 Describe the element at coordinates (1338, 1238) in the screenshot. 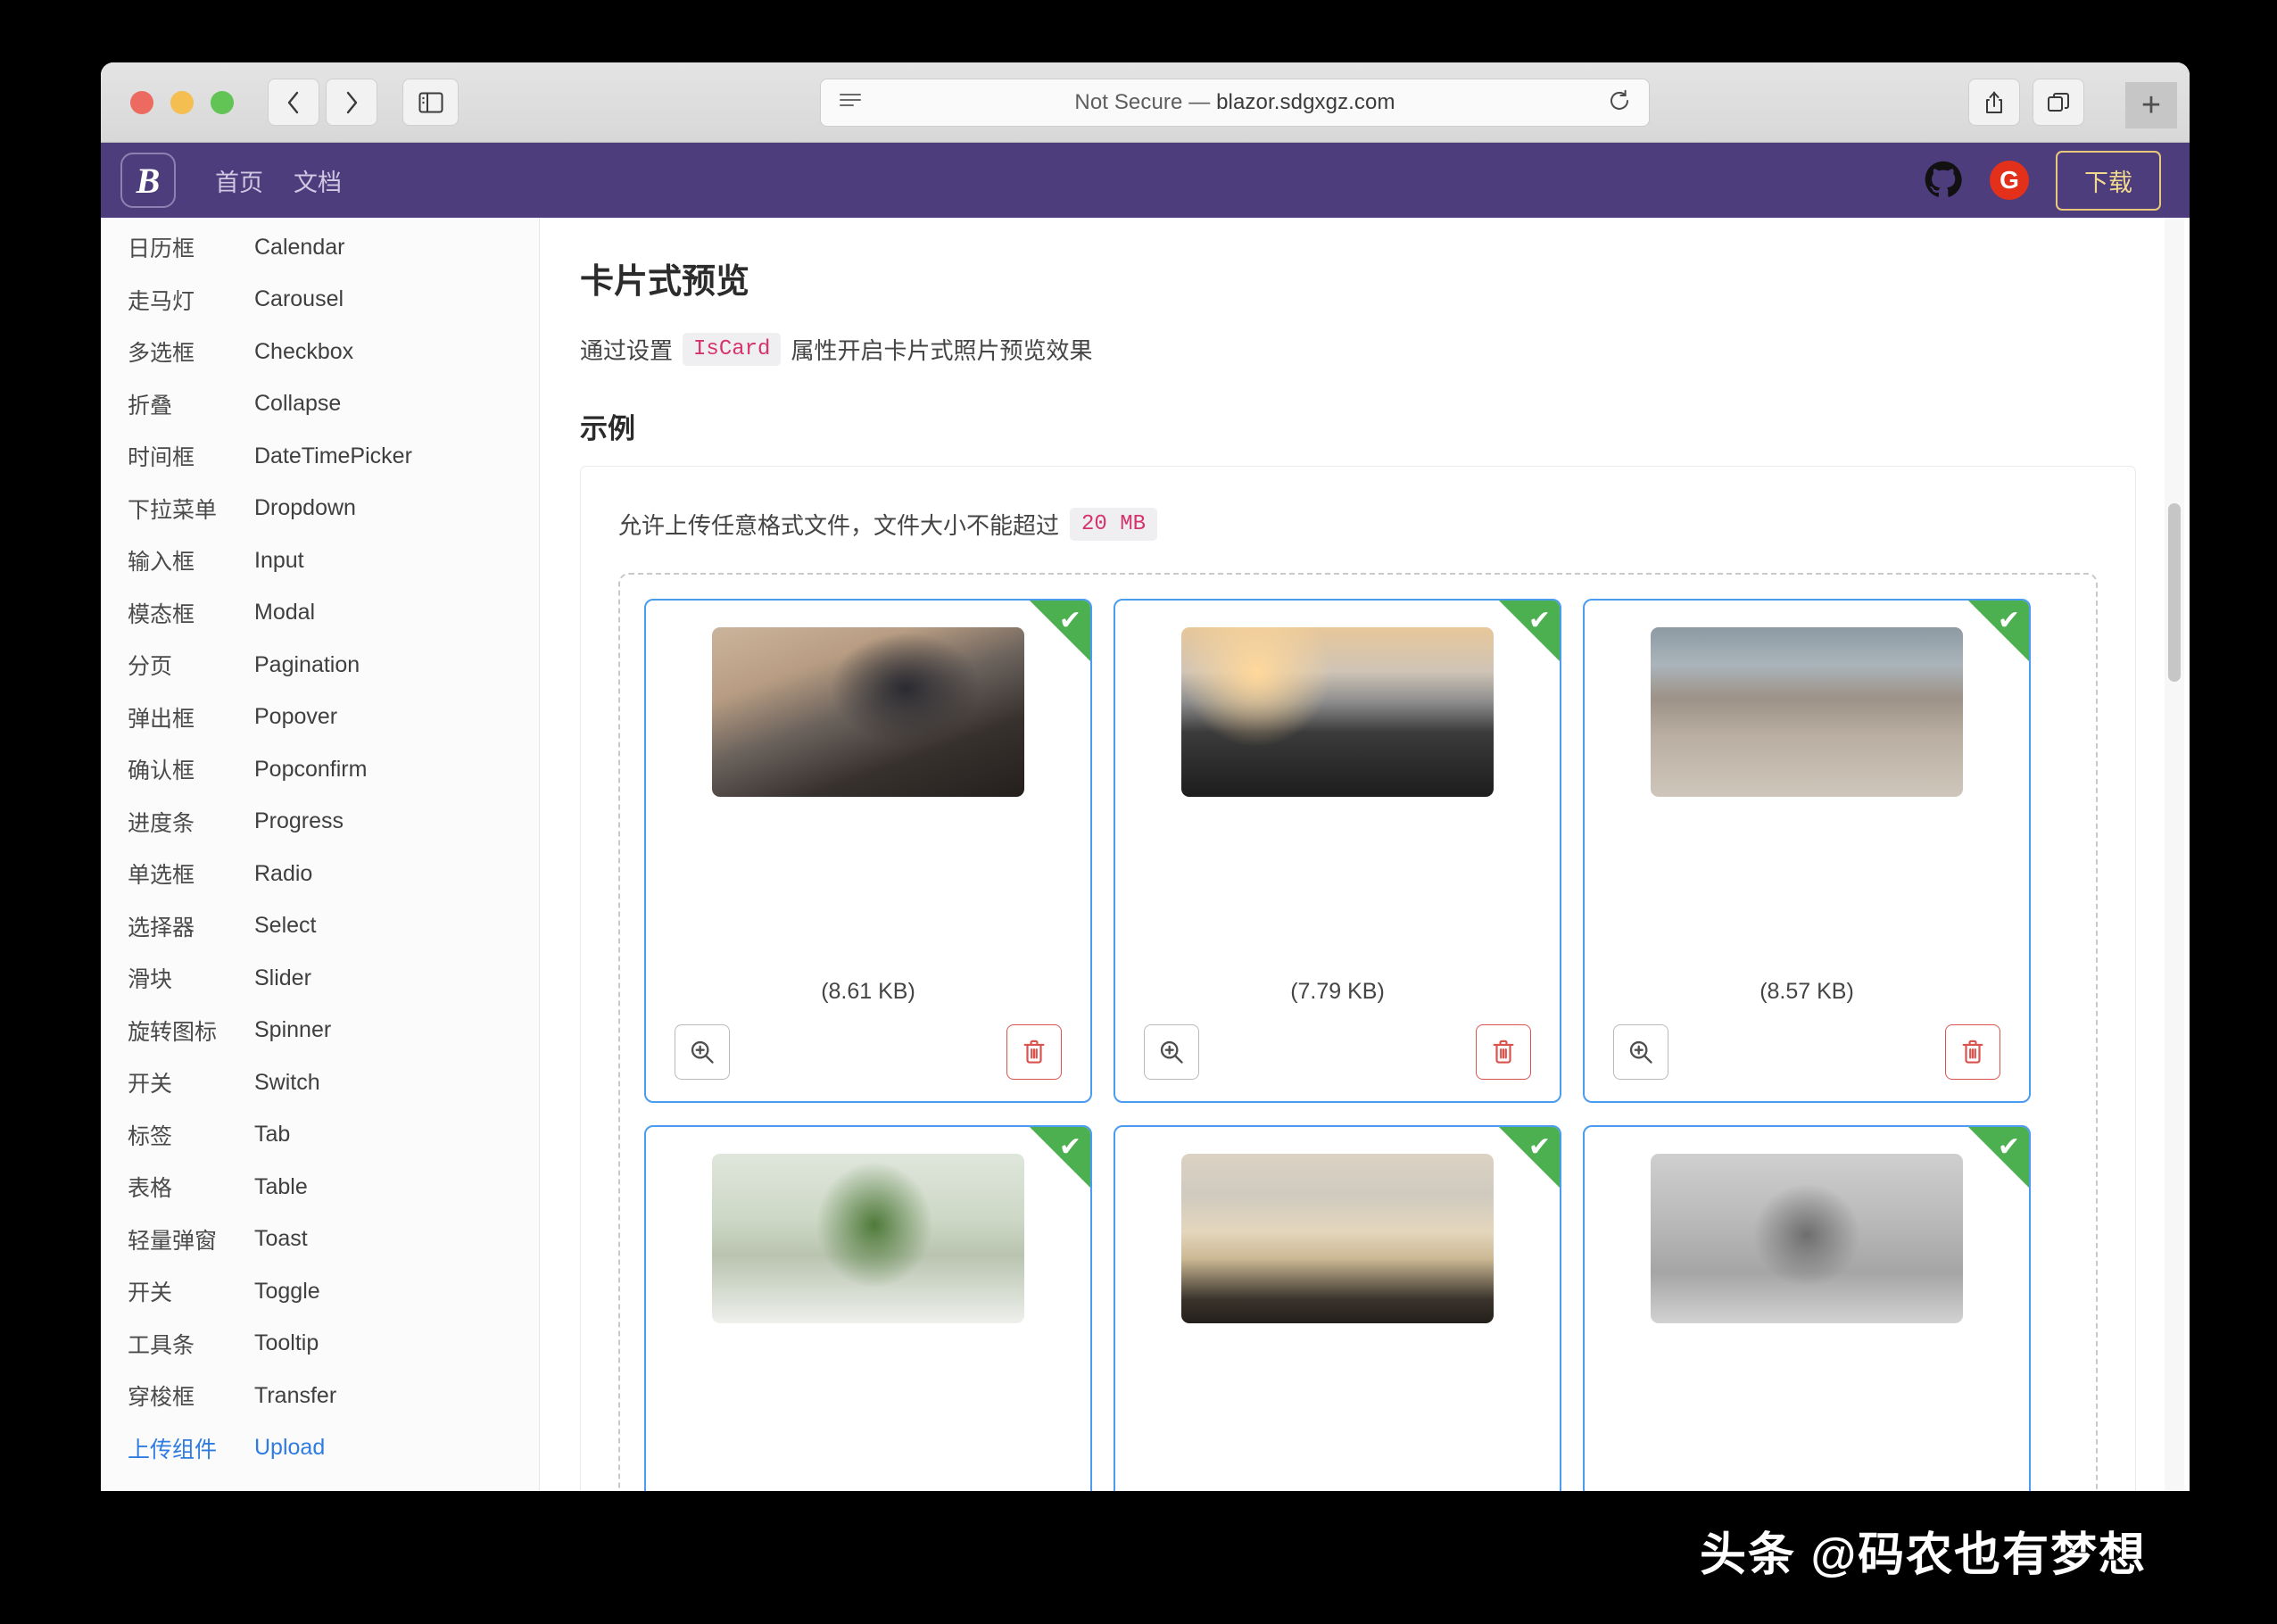

I see `beach-rocks-photo` at that location.